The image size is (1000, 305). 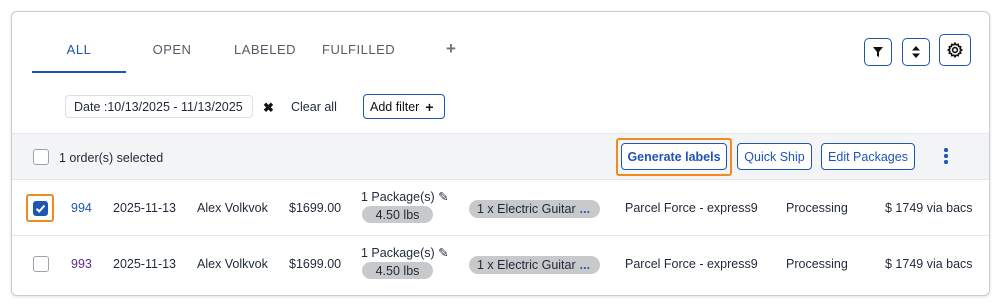 I want to click on row-select-highlight, so click(x=40, y=208).